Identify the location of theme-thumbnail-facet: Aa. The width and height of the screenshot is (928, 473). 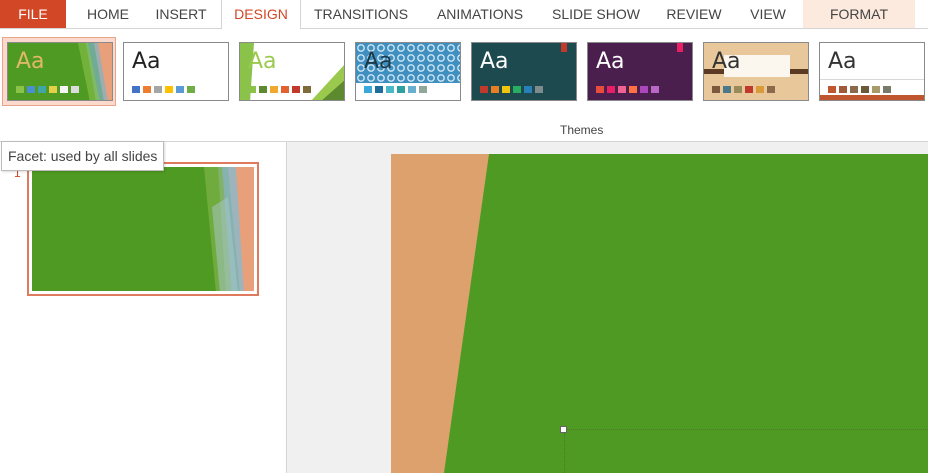
(60, 71).